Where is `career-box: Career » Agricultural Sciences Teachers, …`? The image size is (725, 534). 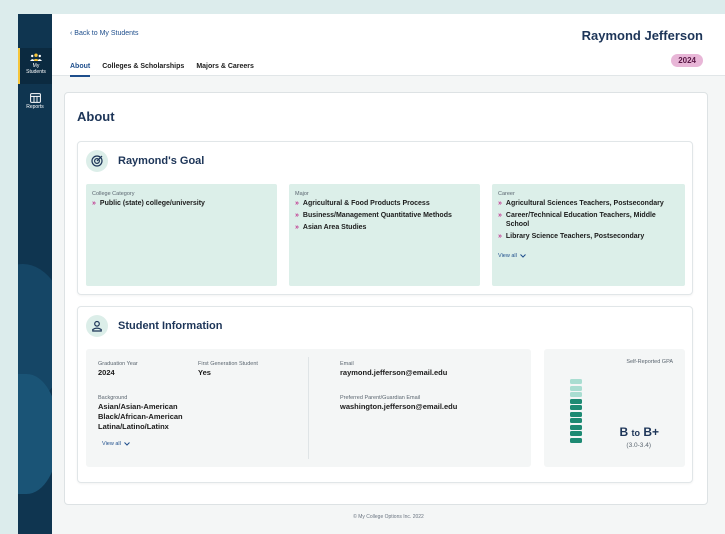
career-box: Career » Agricultural Sciences Teachers, … is located at coordinates (588, 235).